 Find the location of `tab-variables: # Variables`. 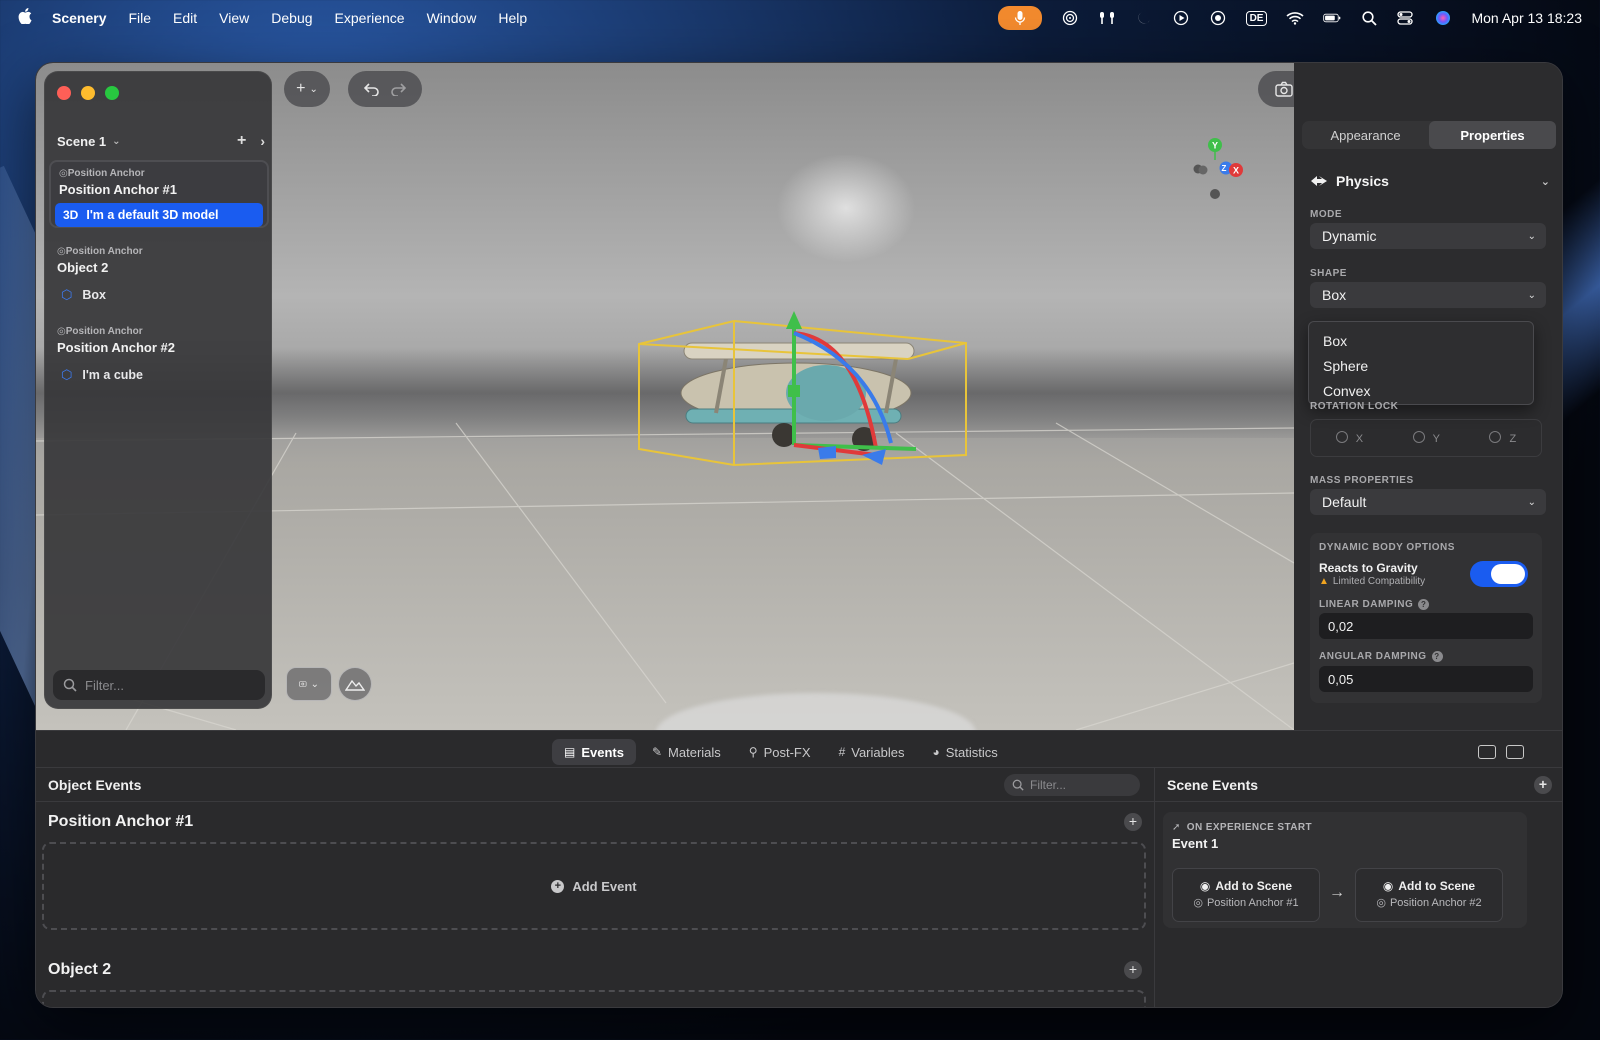

tab-variables: # Variables is located at coordinates (872, 752).